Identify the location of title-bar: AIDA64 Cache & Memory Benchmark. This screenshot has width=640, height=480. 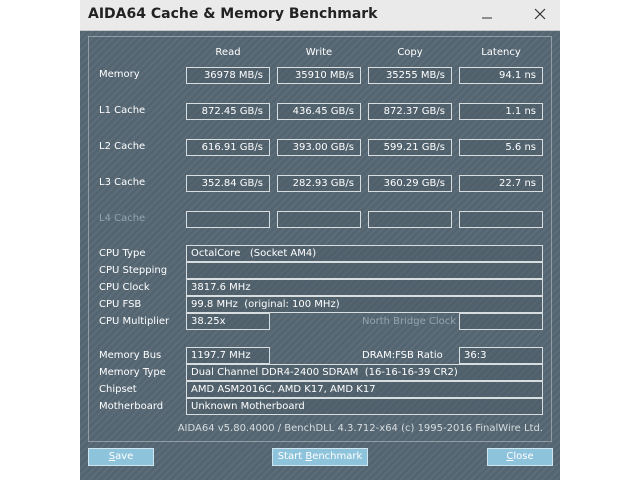
(320, 15).